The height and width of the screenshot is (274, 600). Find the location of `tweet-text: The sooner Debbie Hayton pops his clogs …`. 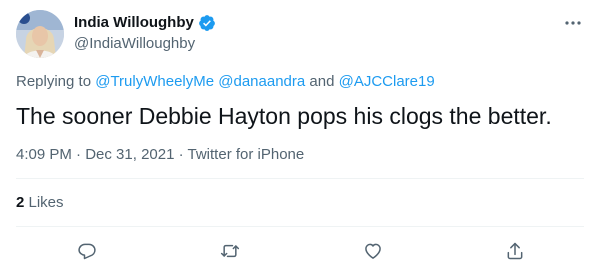

tweet-text: The sooner Debbie Hayton pops his clogs … is located at coordinates (284, 116).